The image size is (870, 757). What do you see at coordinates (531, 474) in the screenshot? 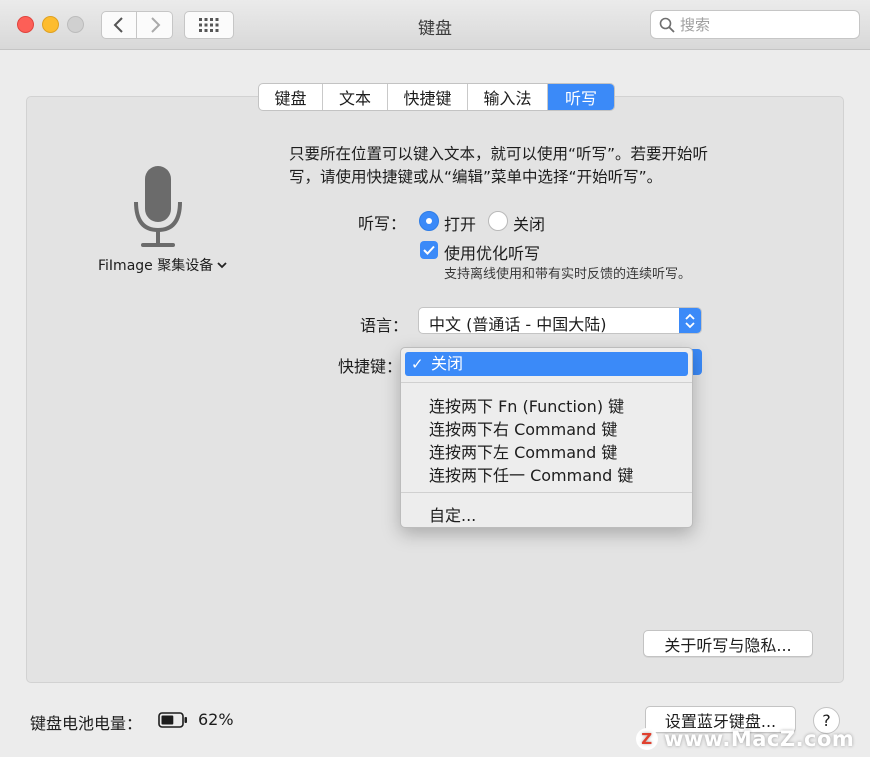
I see `shortcut-menu-item: 连按两下任一 Command 键` at bounding box center [531, 474].